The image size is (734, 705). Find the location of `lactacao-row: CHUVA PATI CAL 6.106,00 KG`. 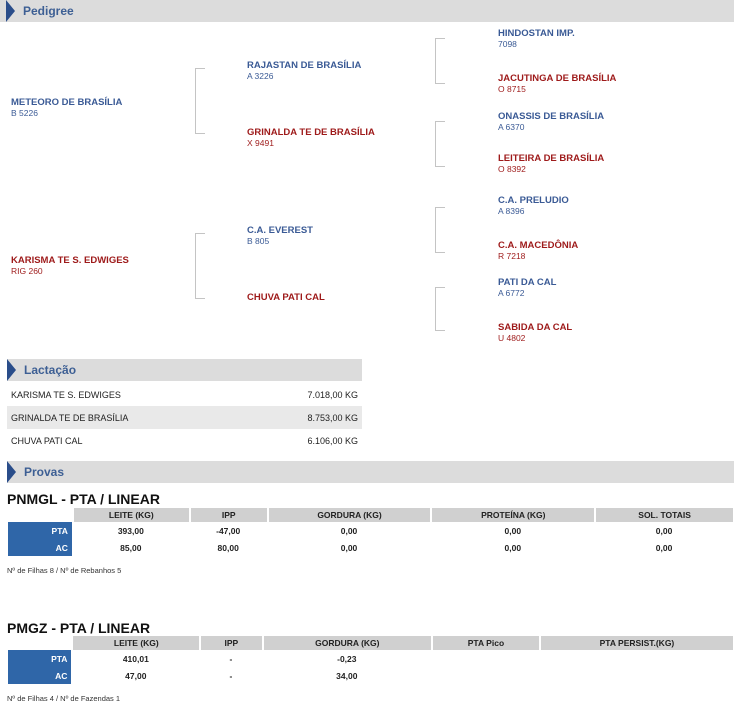

lactacao-row: CHUVA PATI CAL 6.106,00 KG is located at coordinates (184, 440).